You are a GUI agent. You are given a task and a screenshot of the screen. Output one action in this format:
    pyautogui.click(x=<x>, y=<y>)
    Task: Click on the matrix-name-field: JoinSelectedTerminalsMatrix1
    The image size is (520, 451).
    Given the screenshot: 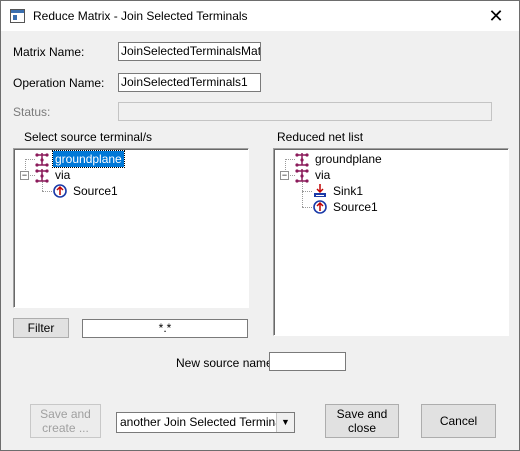 What is the action you would take?
    pyautogui.click(x=189, y=51)
    